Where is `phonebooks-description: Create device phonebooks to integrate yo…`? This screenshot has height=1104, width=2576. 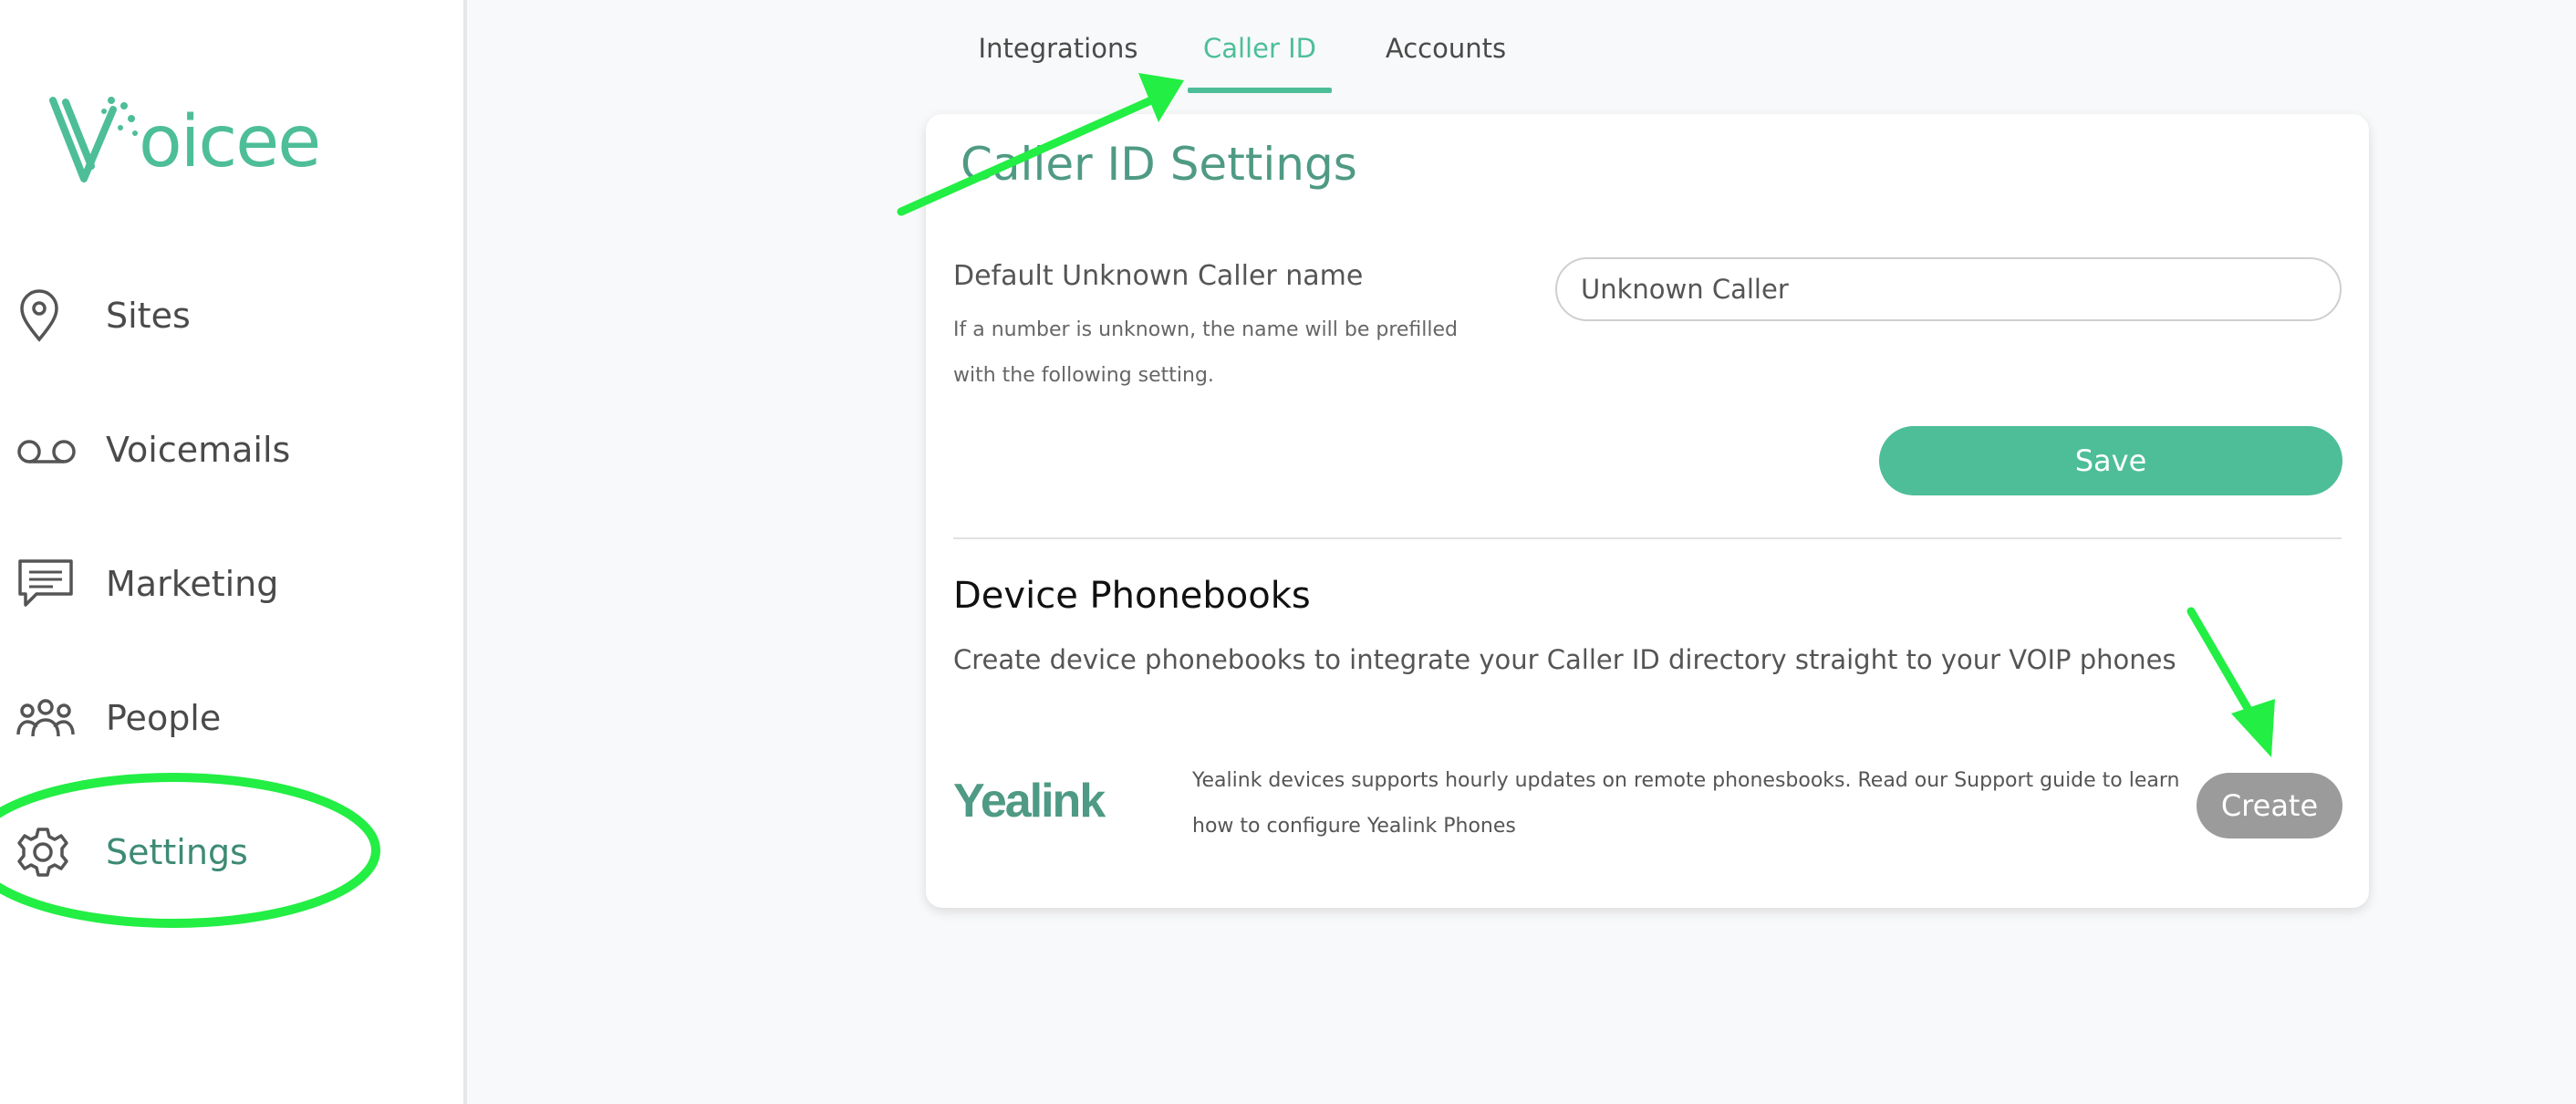 phonebooks-description: Create device phonebooks to integrate yo… is located at coordinates (1564, 659).